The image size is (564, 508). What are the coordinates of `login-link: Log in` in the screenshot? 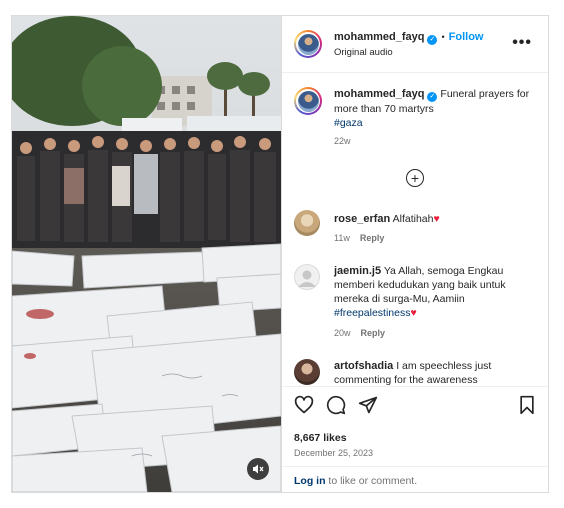 It's located at (310, 481).